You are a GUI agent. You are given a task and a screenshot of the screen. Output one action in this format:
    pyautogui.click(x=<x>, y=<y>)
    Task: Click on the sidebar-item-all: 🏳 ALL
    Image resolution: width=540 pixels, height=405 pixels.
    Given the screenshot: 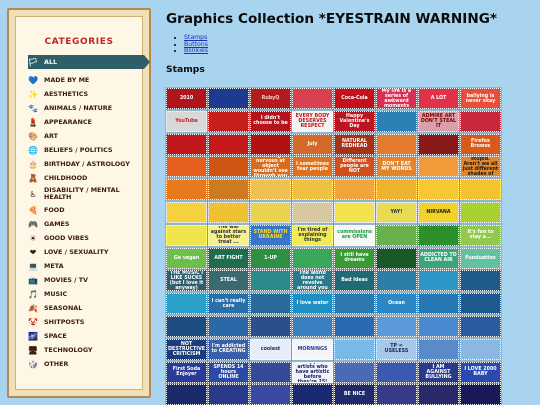 What is the action you would take?
    pyautogui.click(x=89, y=62)
    